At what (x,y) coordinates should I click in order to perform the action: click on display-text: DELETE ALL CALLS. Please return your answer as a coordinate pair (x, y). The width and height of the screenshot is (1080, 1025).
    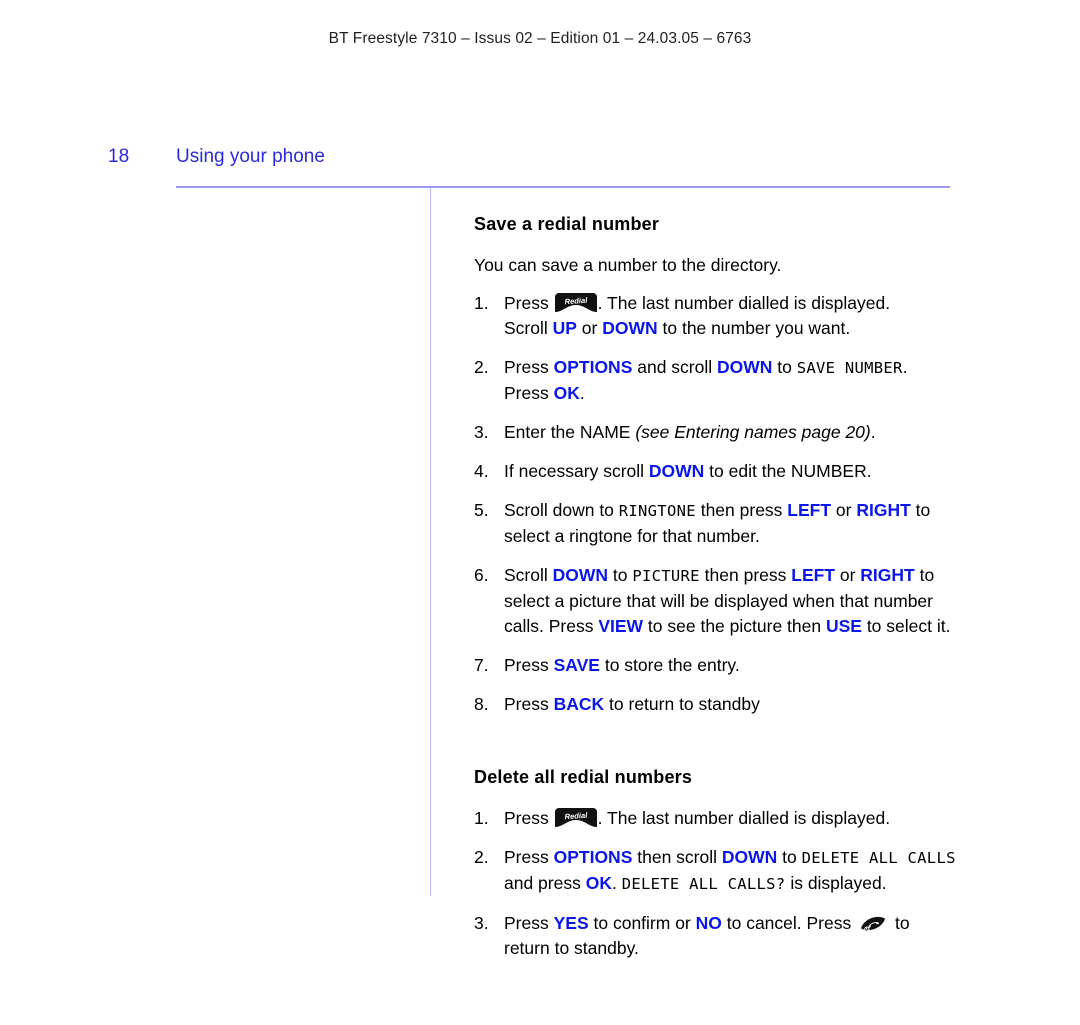
    Looking at the image, I should click on (878, 858).